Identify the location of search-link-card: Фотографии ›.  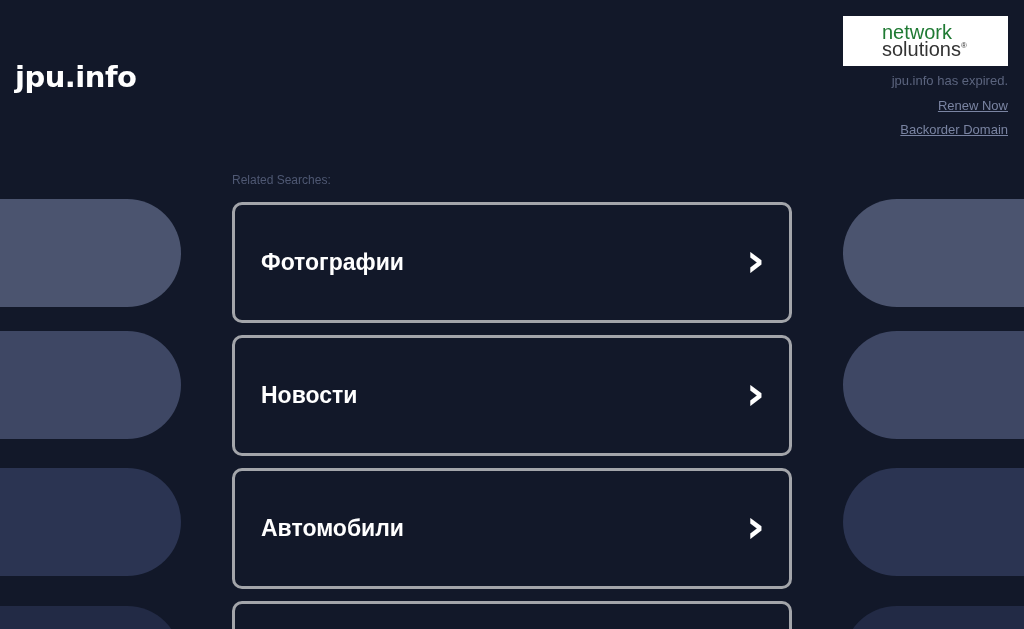
(512, 262).